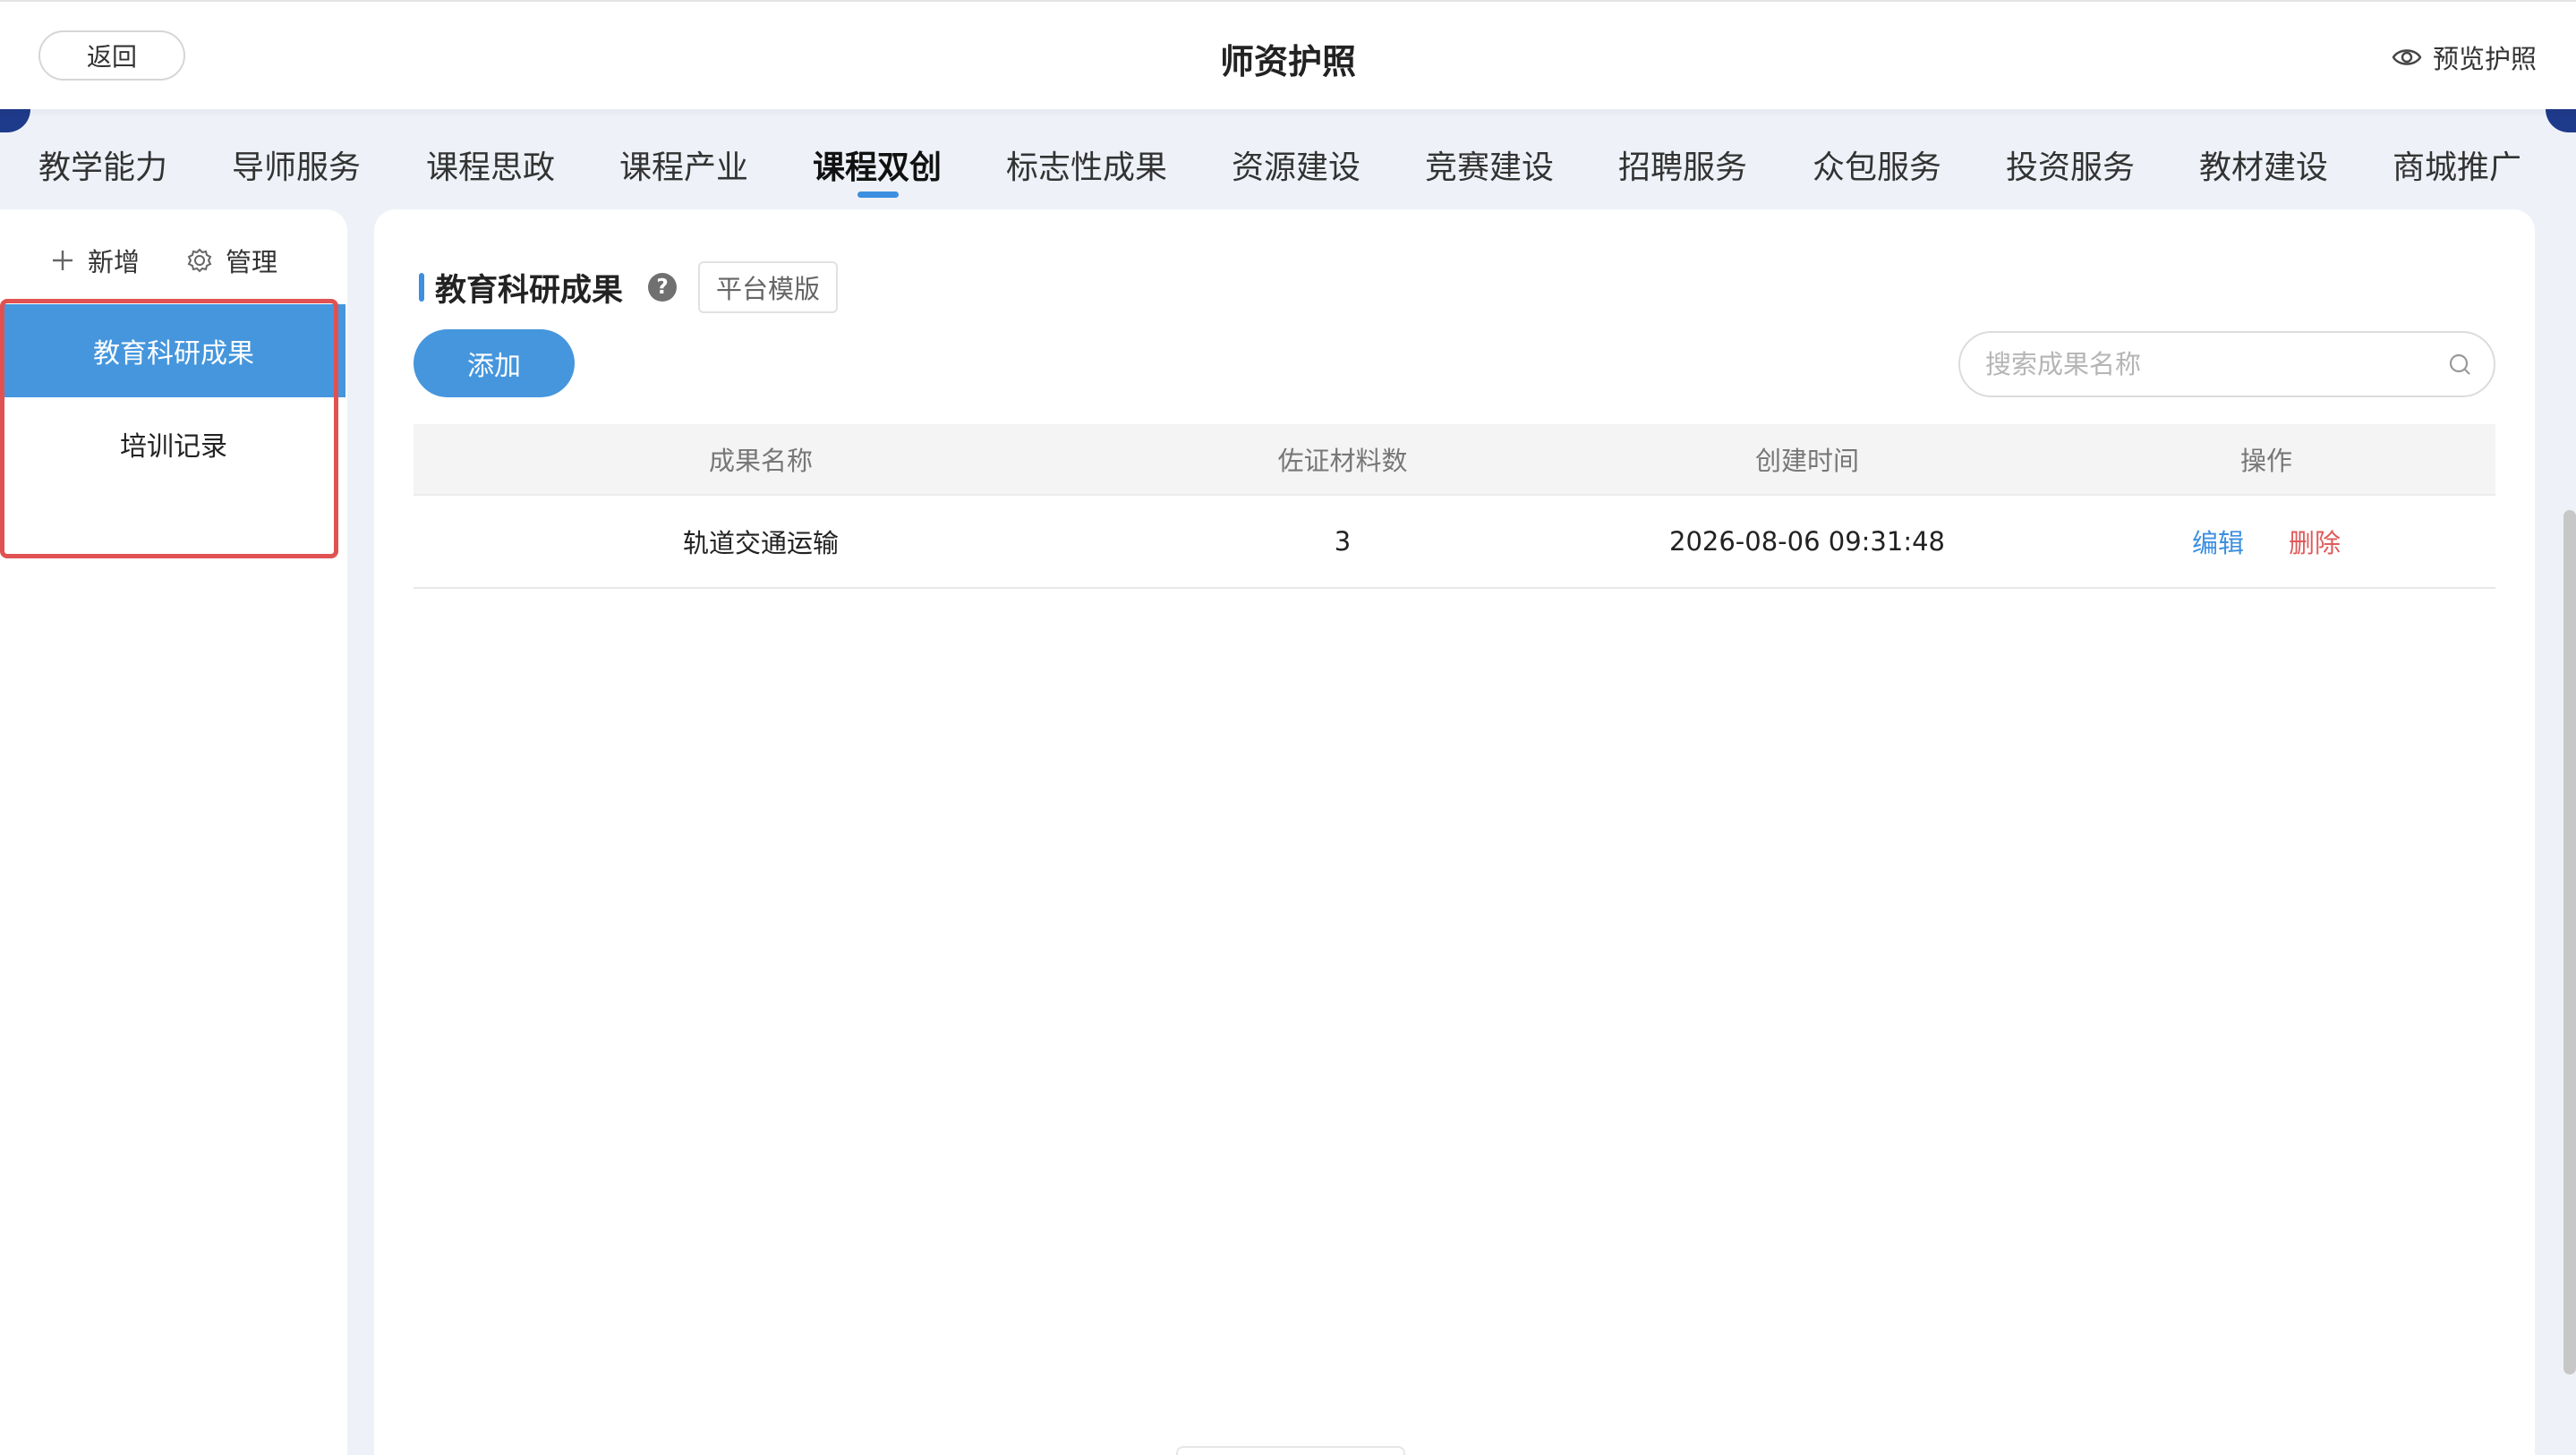 Image resolution: width=2576 pixels, height=1455 pixels. What do you see at coordinates (1086, 164) in the screenshot?
I see `tab-landmark-results: 标志性成果` at bounding box center [1086, 164].